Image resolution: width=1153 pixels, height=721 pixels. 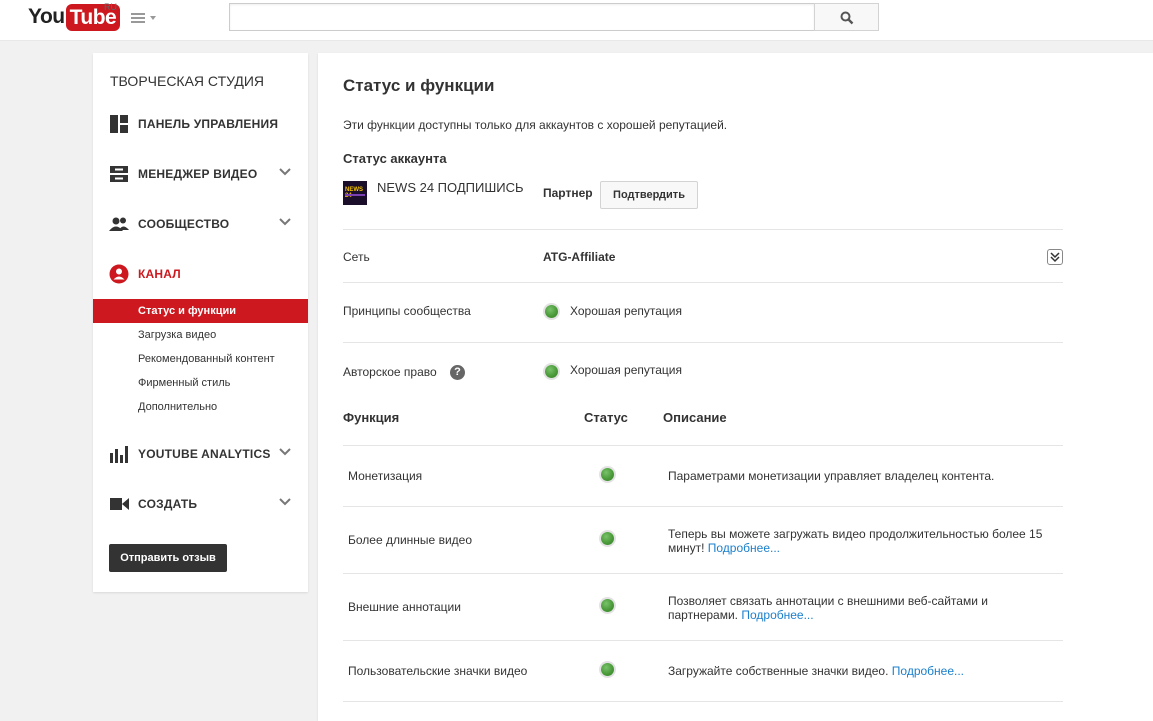 What do you see at coordinates (395, 158) in the screenshot?
I see `account-status-heading: Статус аккаунта` at bounding box center [395, 158].